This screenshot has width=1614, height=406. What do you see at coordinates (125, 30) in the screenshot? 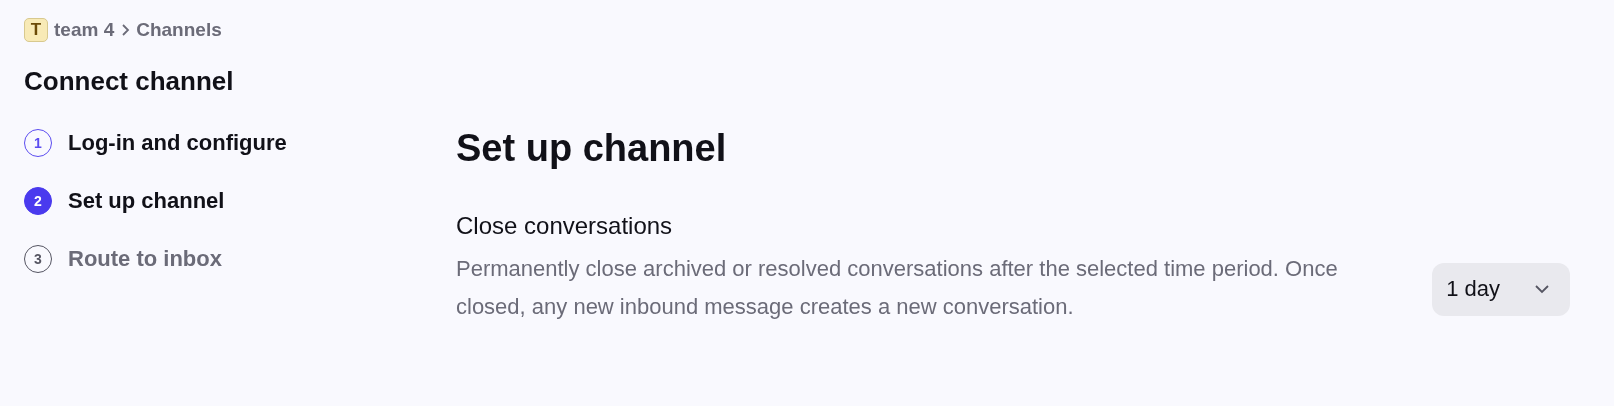
I see `chevron-right-icon` at bounding box center [125, 30].